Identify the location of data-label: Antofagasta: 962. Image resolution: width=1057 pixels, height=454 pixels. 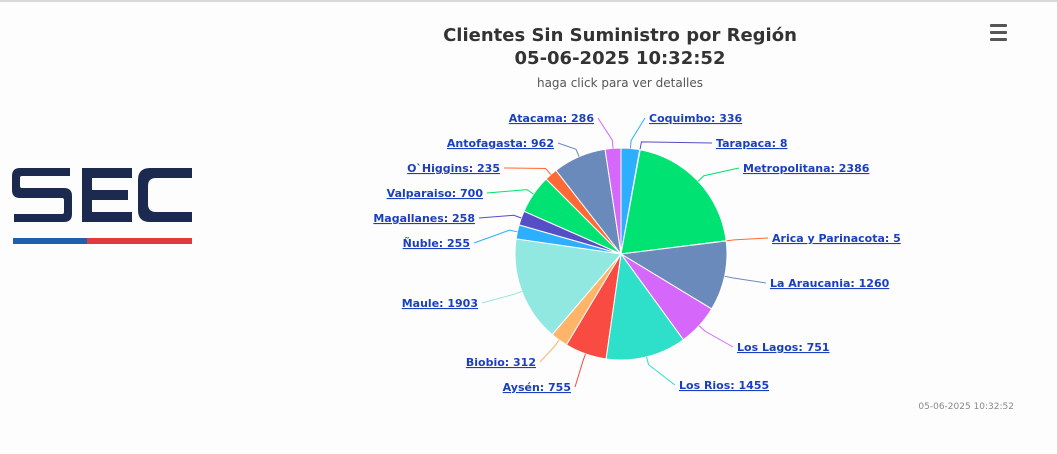
(500, 143).